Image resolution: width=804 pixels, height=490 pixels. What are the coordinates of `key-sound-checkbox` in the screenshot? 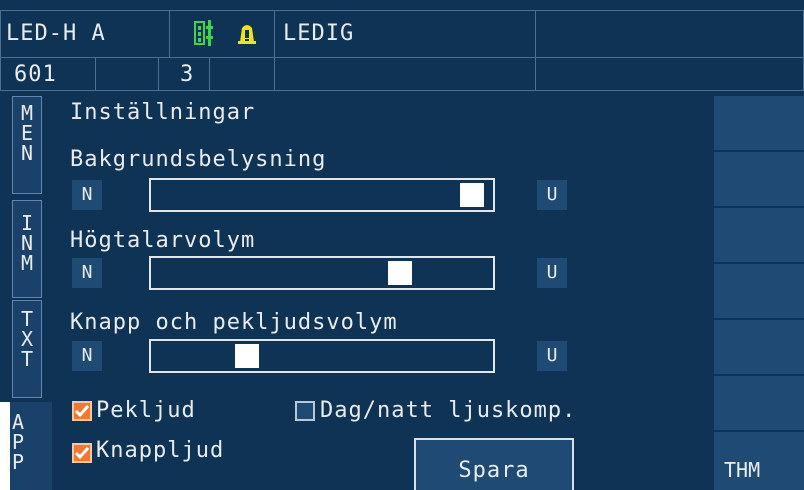 It's located at (82, 453).